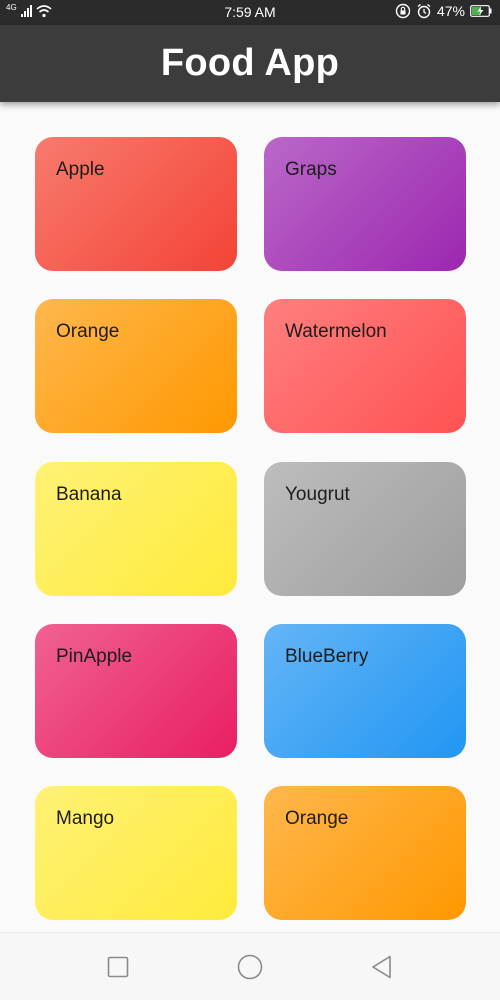  I want to click on app-title: Food App, so click(250, 63).